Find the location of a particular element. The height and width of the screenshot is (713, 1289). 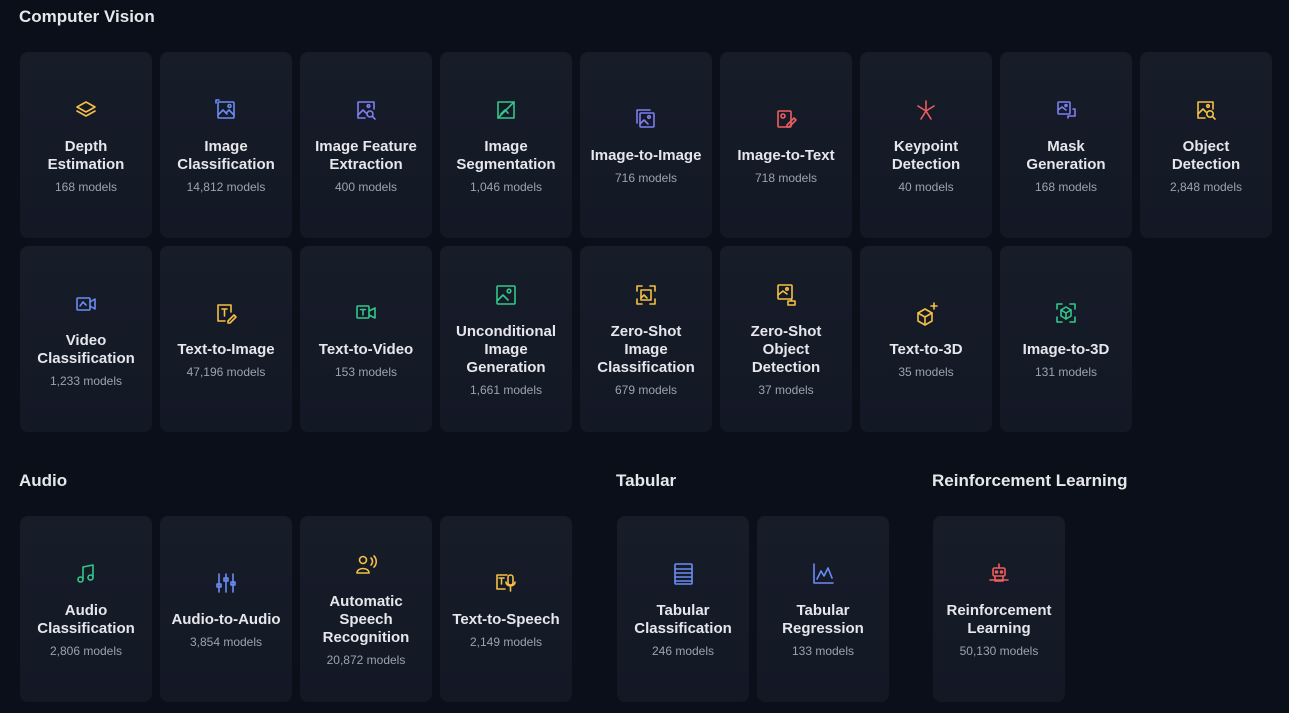

text-pen-icon is located at coordinates (226, 313).